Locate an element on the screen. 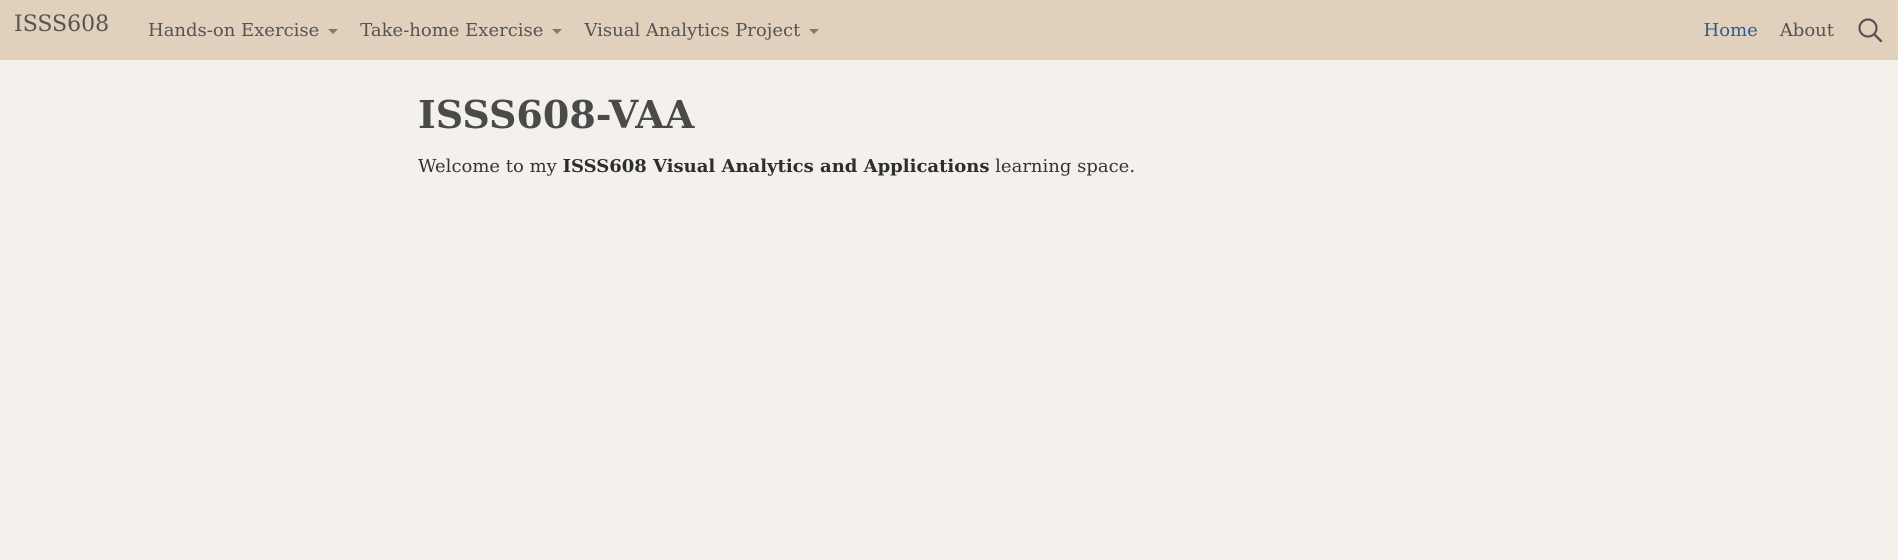 The width and height of the screenshot is (1898, 560). nav-link-about: About is located at coordinates (1807, 30).